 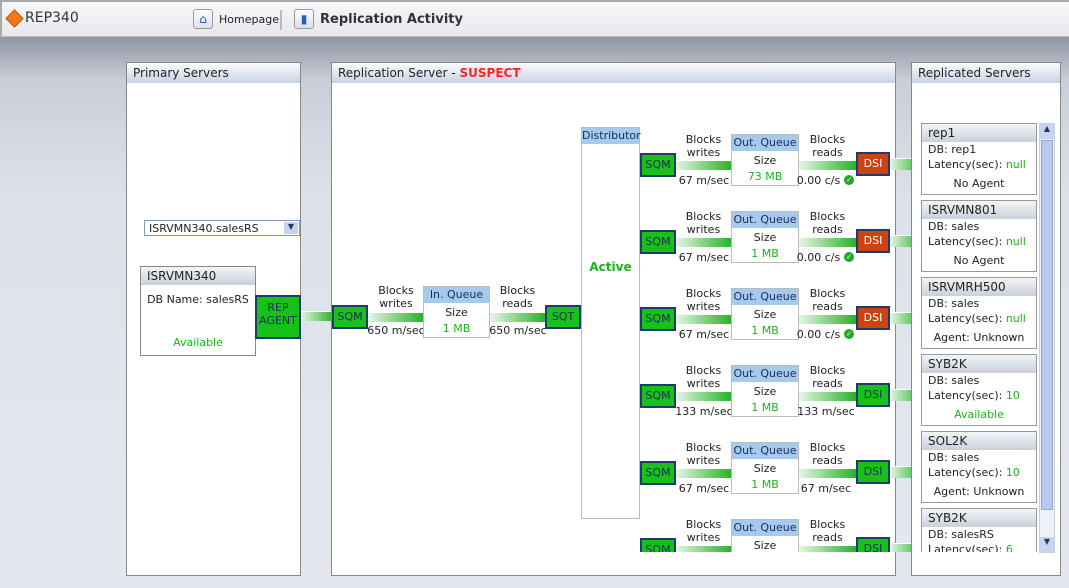 What do you see at coordinates (979, 441) in the screenshot?
I see `server-name: SOL2K` at bounding box center [979, 441].